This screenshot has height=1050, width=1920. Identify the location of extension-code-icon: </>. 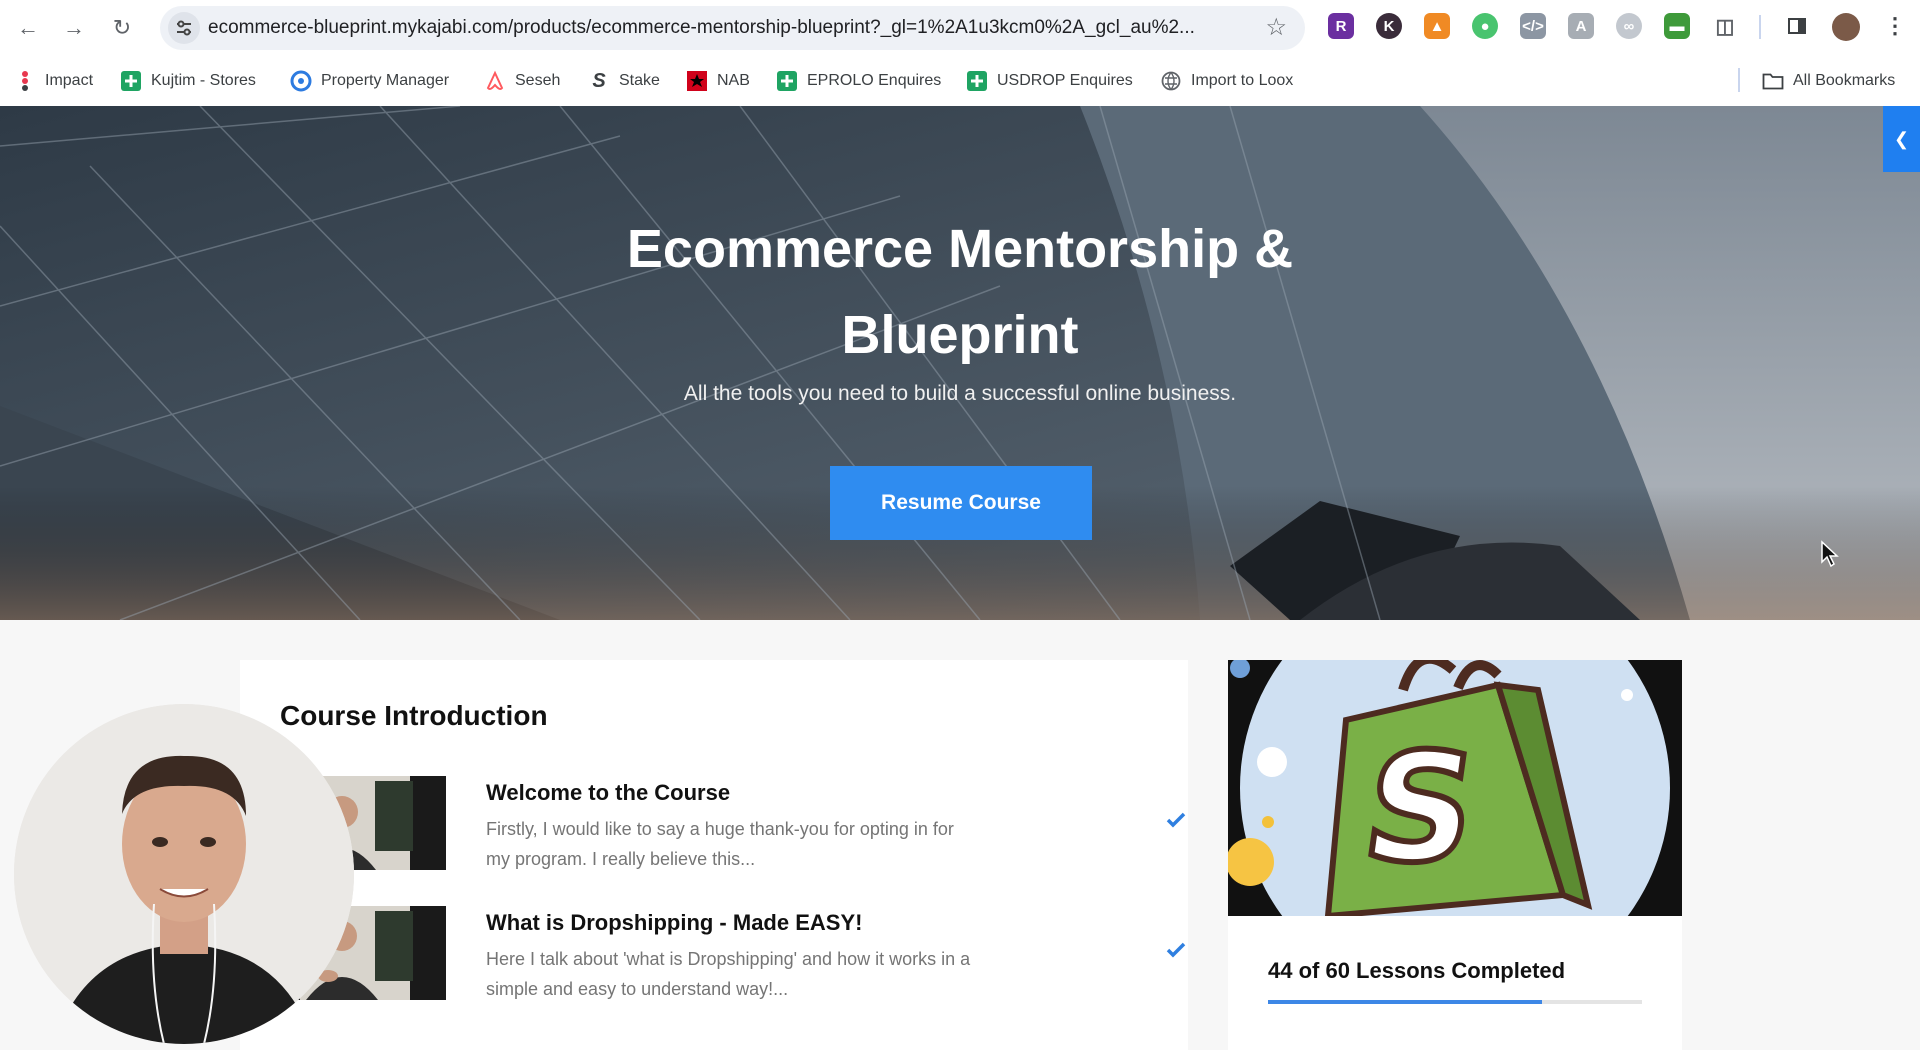
(1533, 26).